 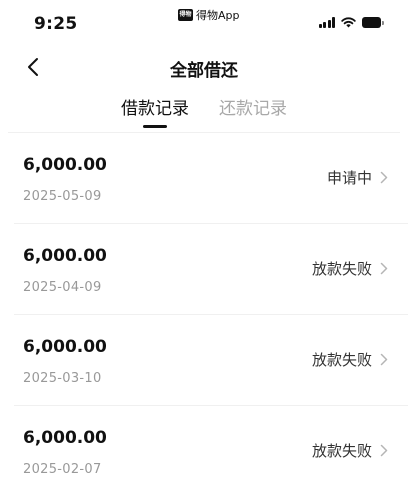 I want to click on tab-loan-records: 借款记录, so click(x=155, y=112).